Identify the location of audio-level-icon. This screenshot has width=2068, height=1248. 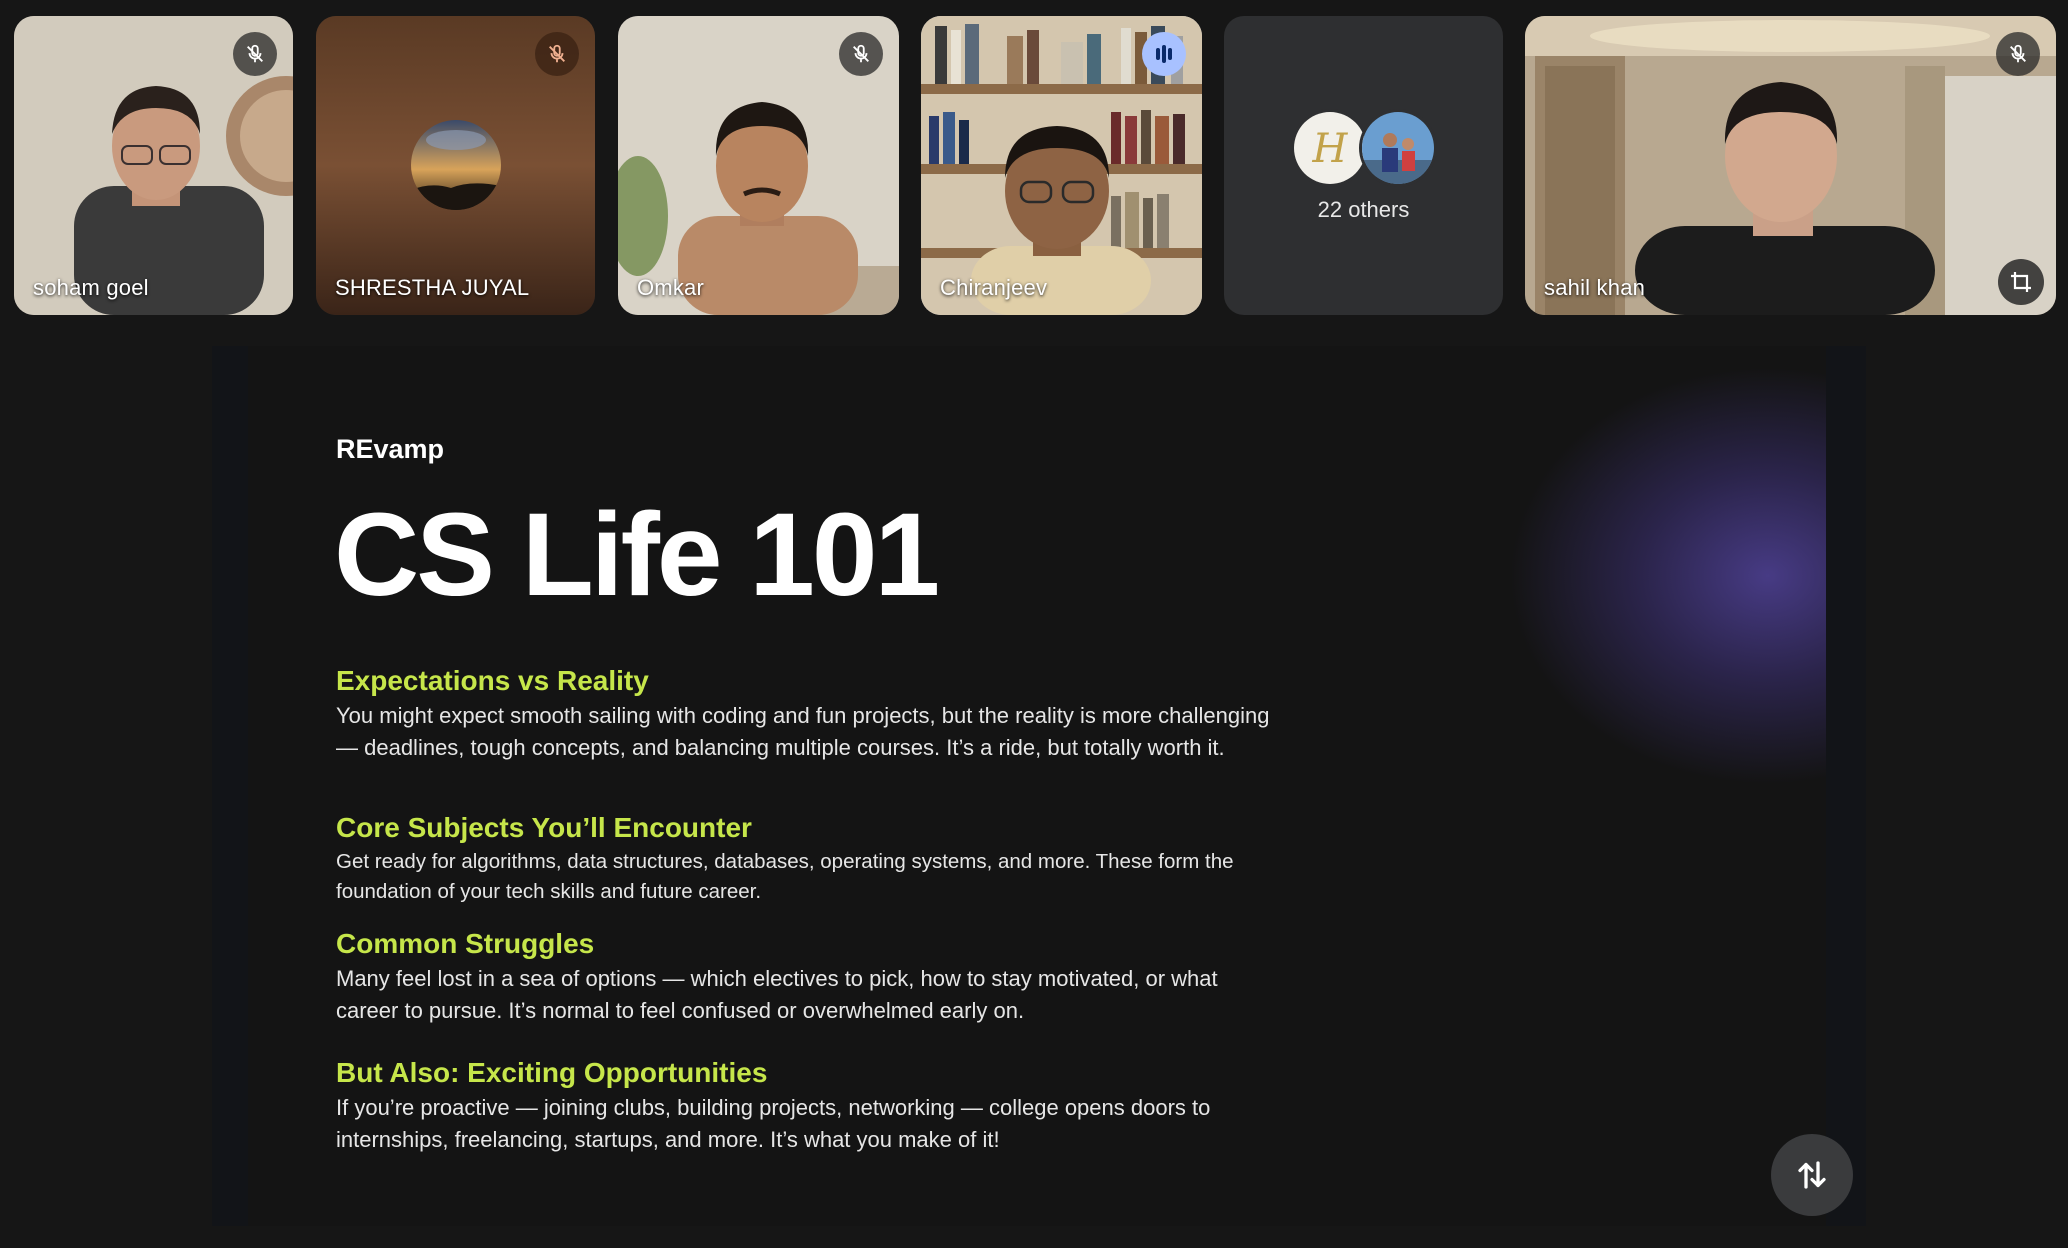
(1164, 54).